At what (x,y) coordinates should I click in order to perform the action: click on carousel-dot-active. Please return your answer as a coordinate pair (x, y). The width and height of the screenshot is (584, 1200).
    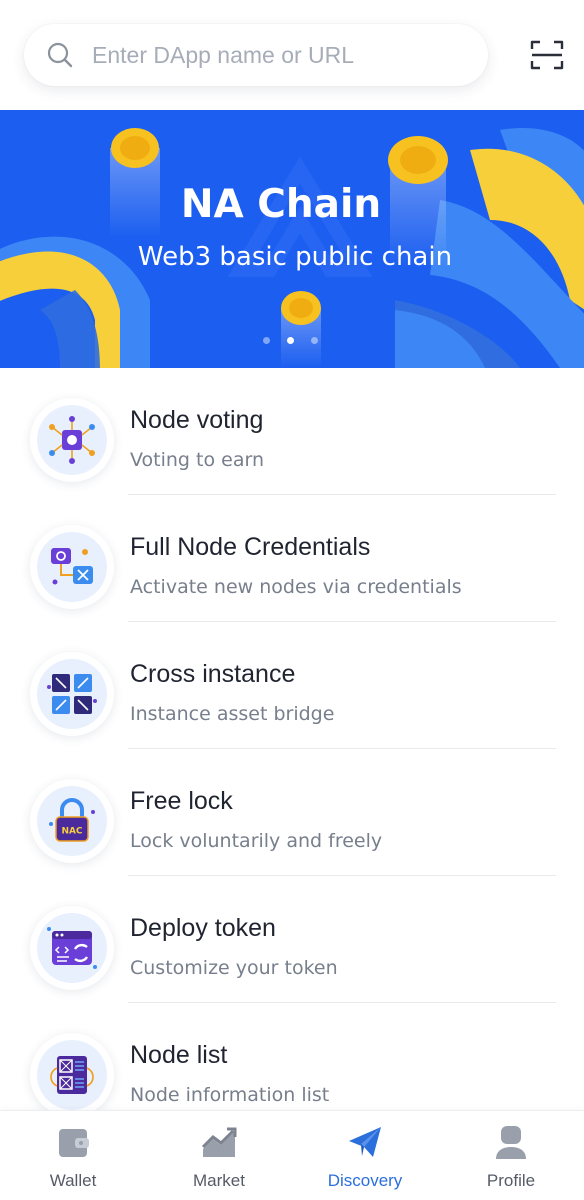
    Looking at the image, I should click on (290, 340).